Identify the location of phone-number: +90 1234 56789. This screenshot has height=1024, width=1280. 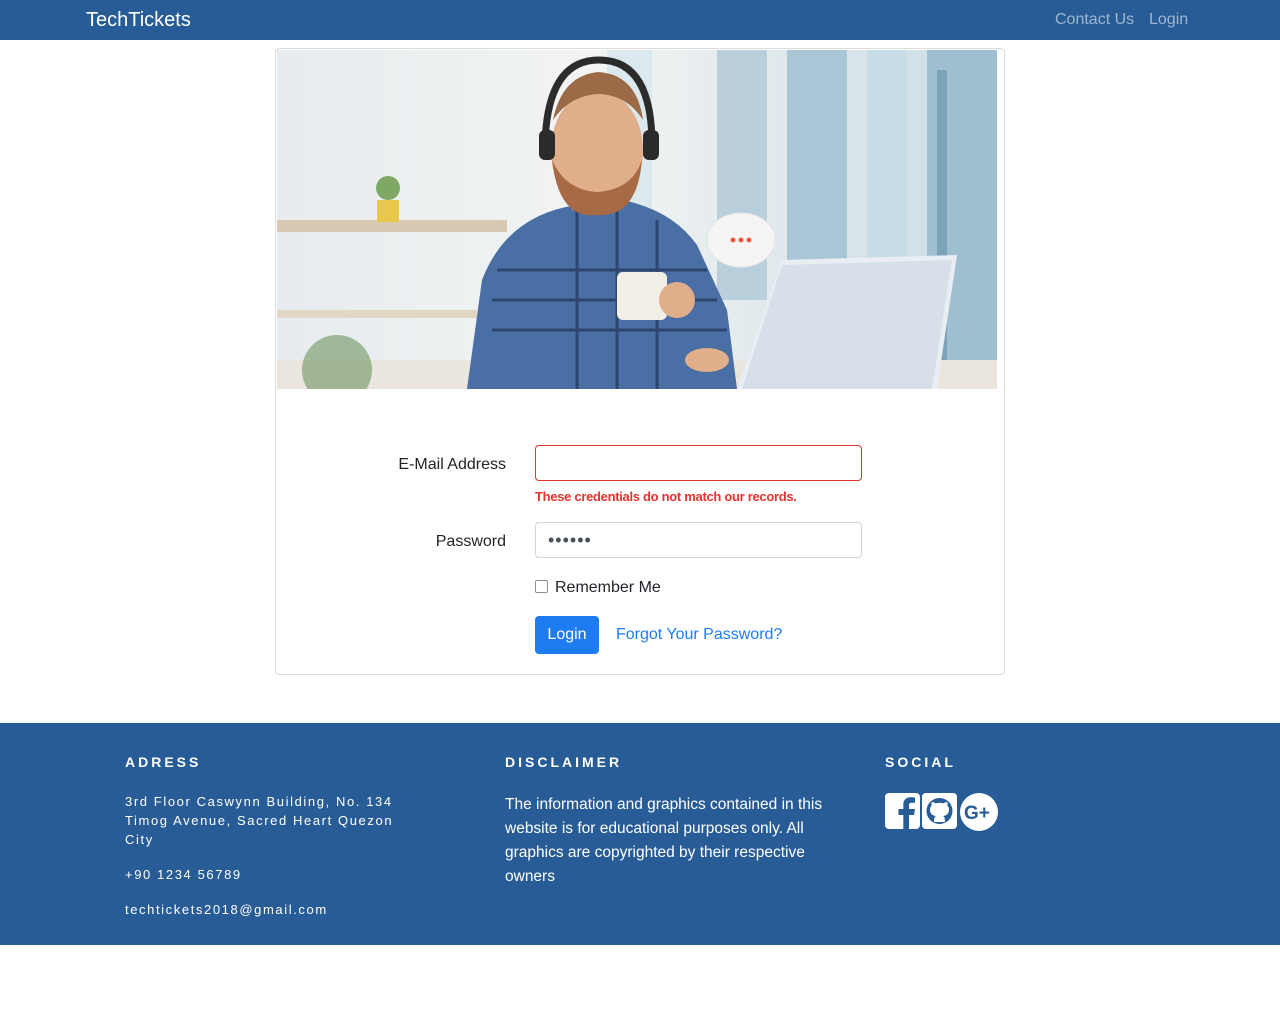
(183, 874).